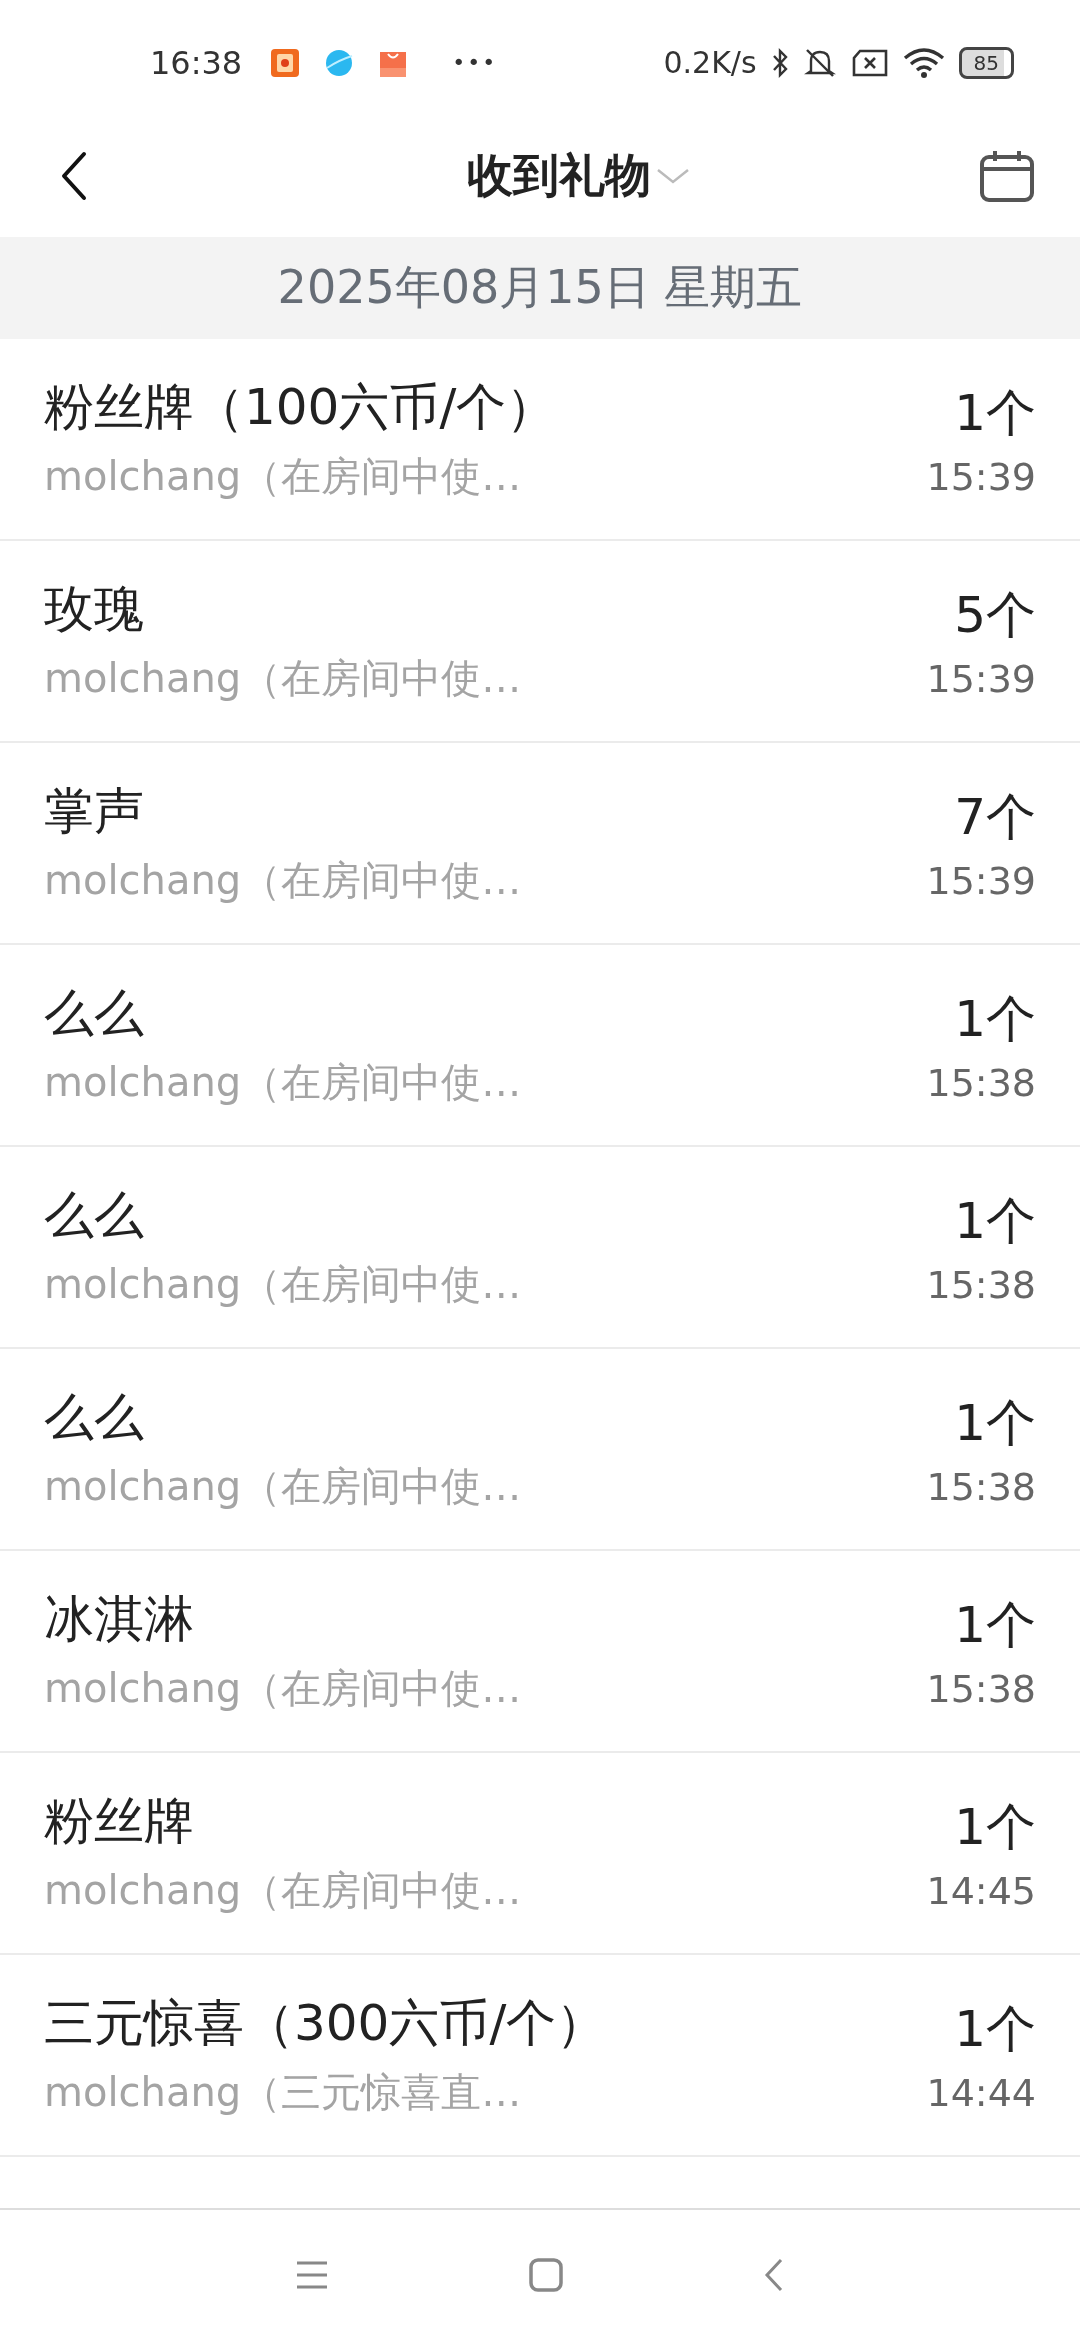 The image size is (1080, 2340). What do you see at coordinates (986, 62) in the screenshot?
I see `battery-indicator: 85` at bounding box center [986, 62].